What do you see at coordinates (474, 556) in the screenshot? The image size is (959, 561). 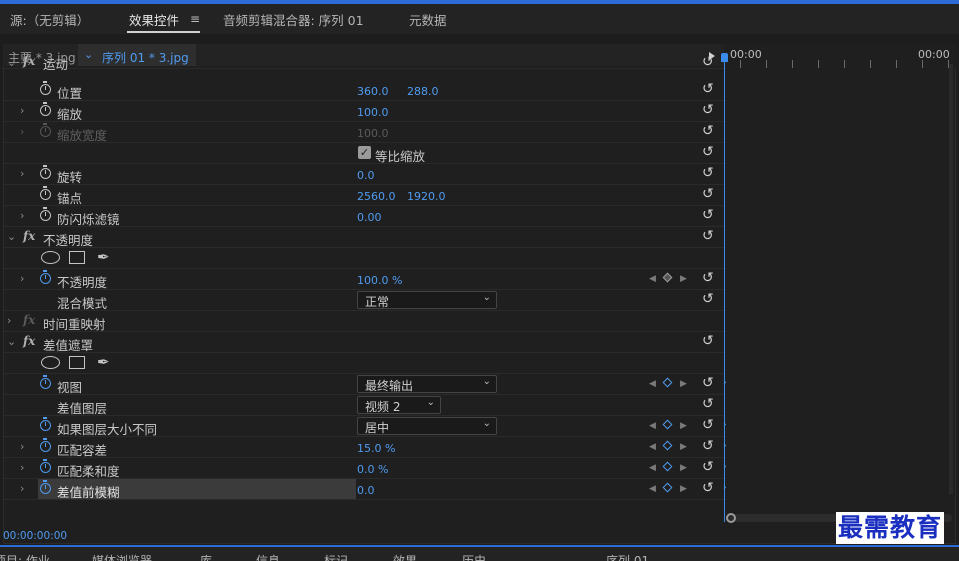 I see `tab-history: 历史` at bounding box center [474, 556].